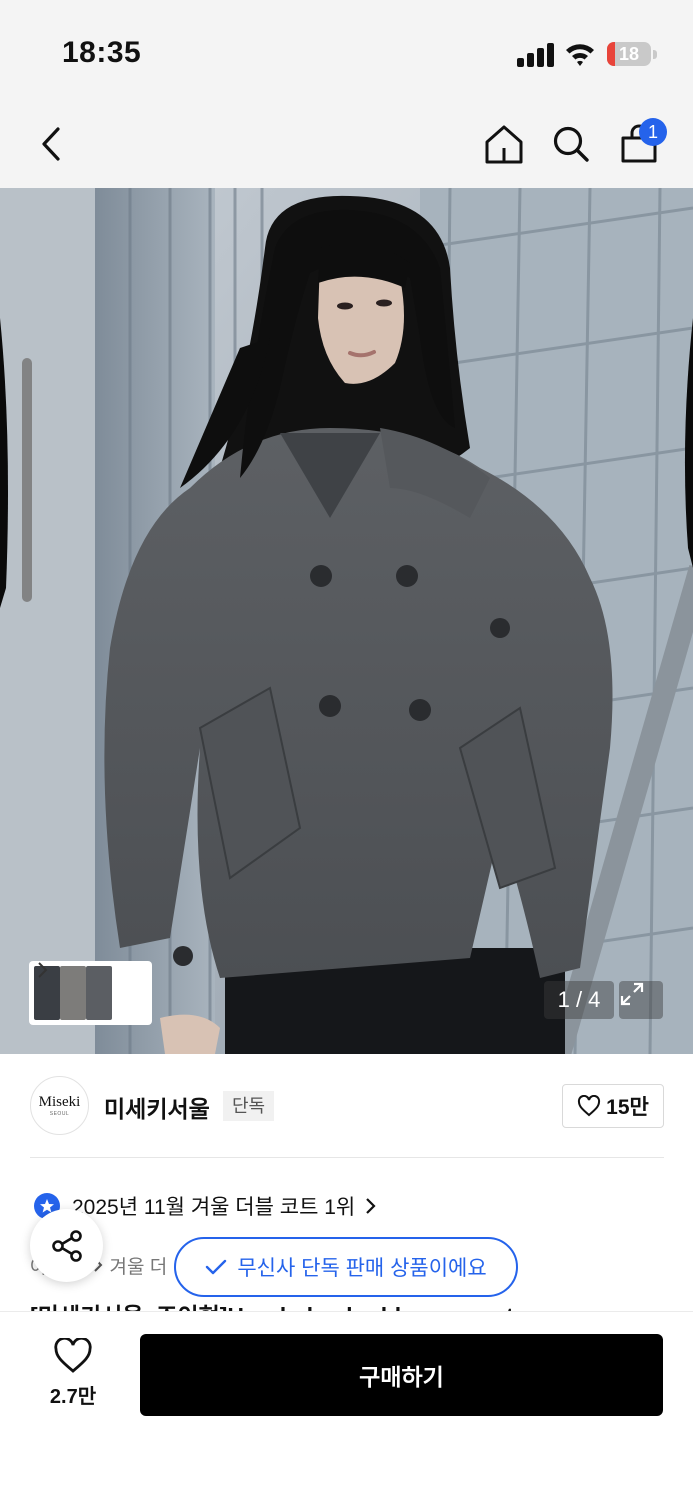  What do you see at coordinates (73, 1378) in the screenshot?
I see `wishlist-button: 2.7만` at bounding box center [73, 1378].